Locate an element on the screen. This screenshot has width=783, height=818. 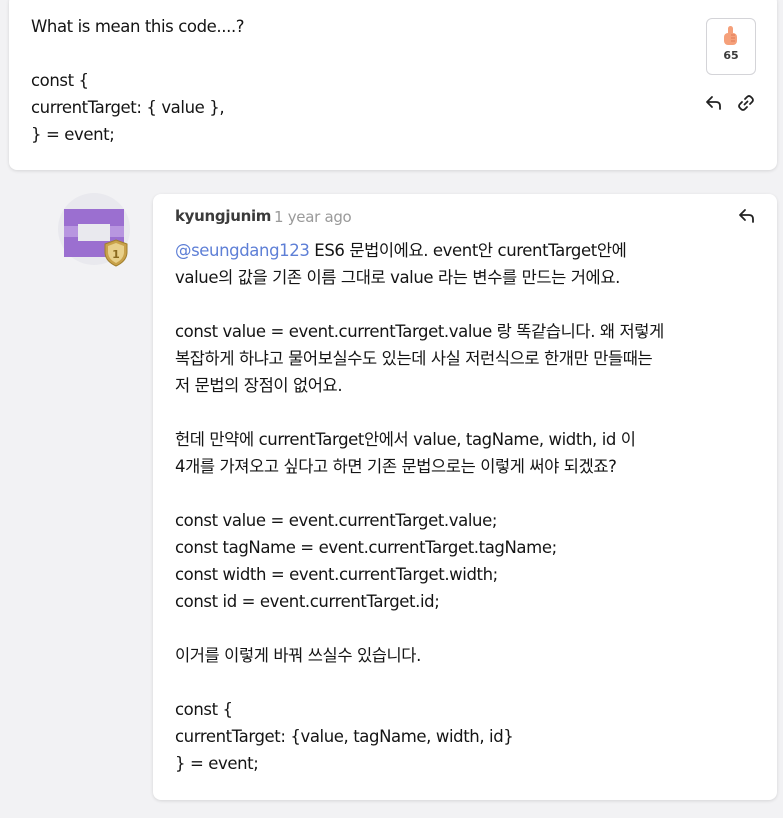
reply-line: } = event; is located at coordinates (217, 763).